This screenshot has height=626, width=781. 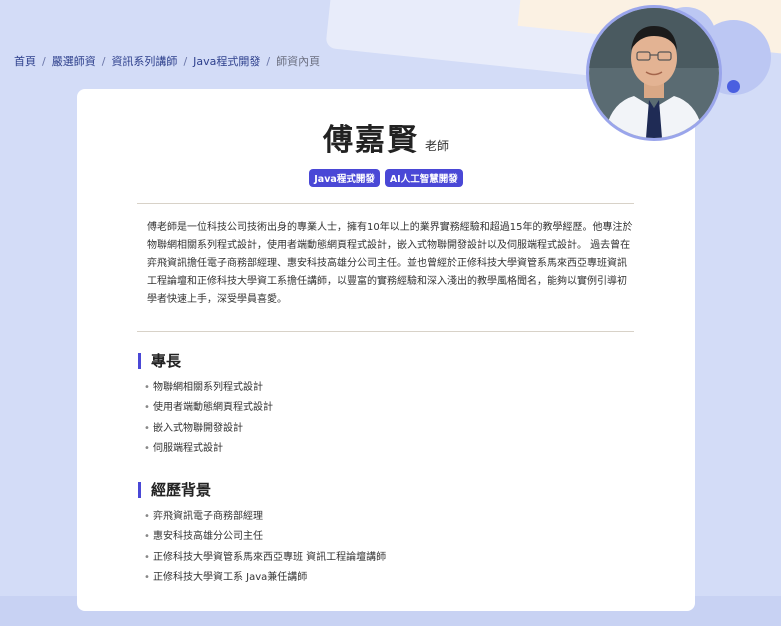 I want to click on list-item: 伺服端程式設計, so click(x=208, y=449).